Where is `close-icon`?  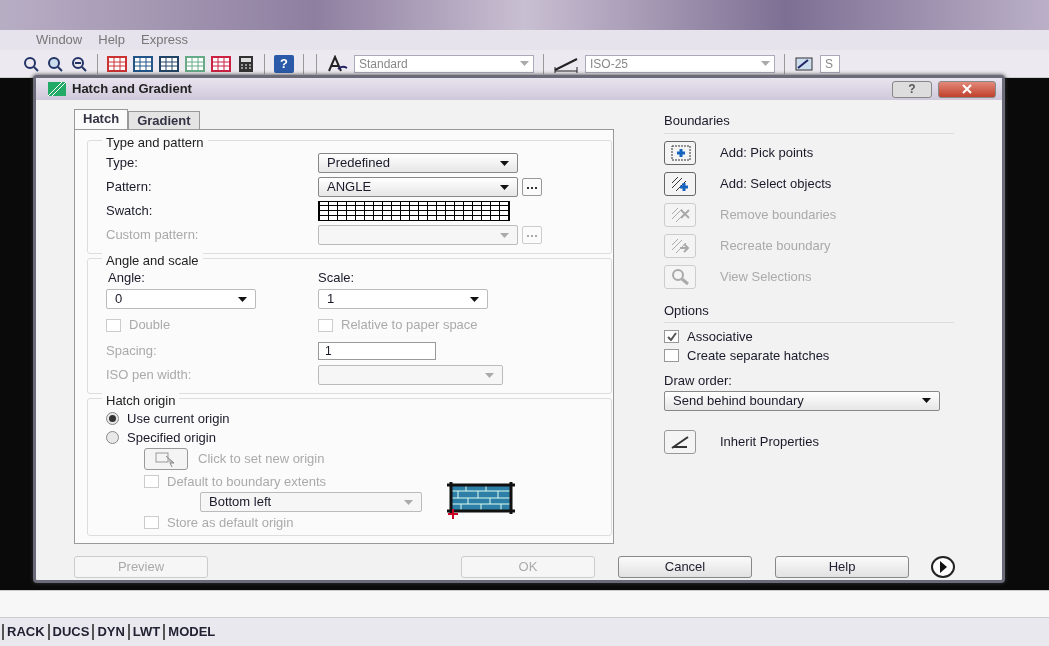
close-icon is located at coordinates (967, 89).